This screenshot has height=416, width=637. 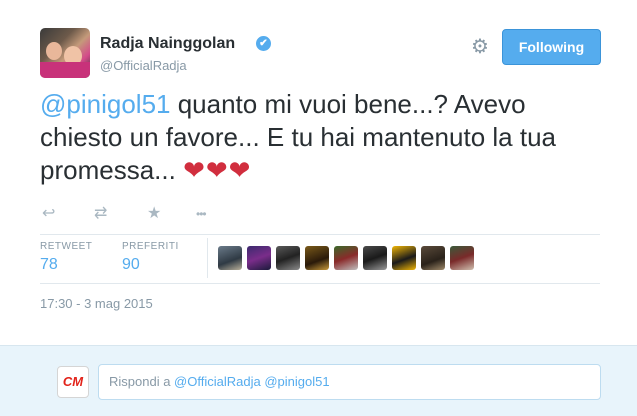 I want to click on reply-input: Rispondi a @OfficialRadja @pinigol51, so click(x=349, y=382).